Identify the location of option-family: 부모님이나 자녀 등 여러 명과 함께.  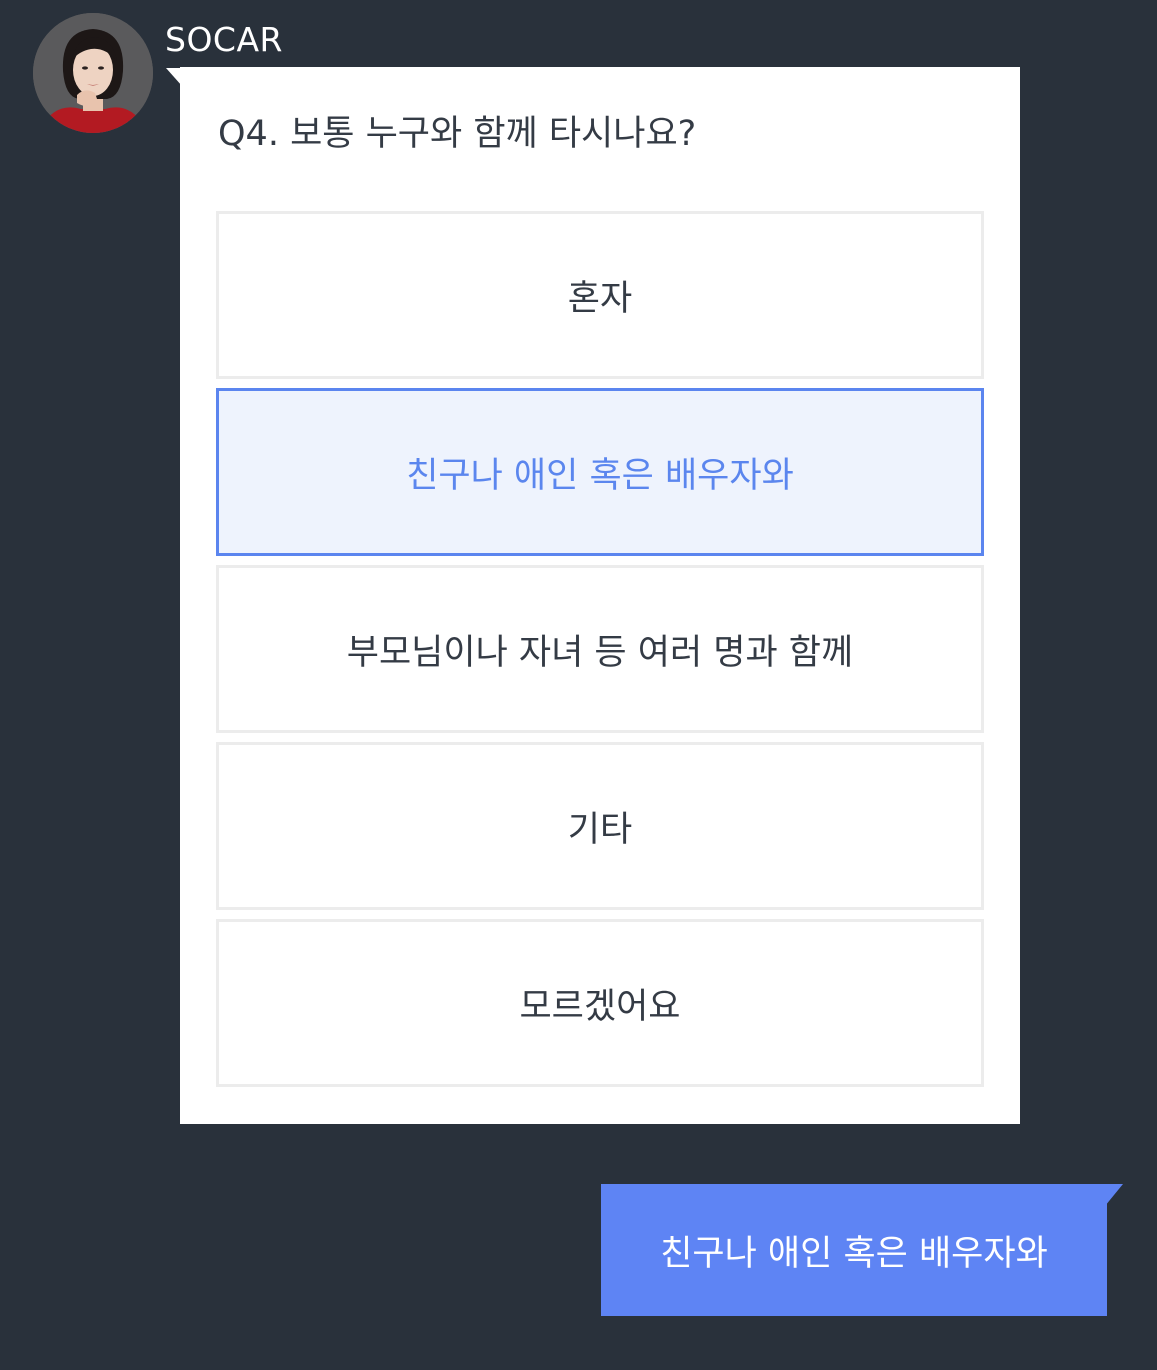
(600, 649).